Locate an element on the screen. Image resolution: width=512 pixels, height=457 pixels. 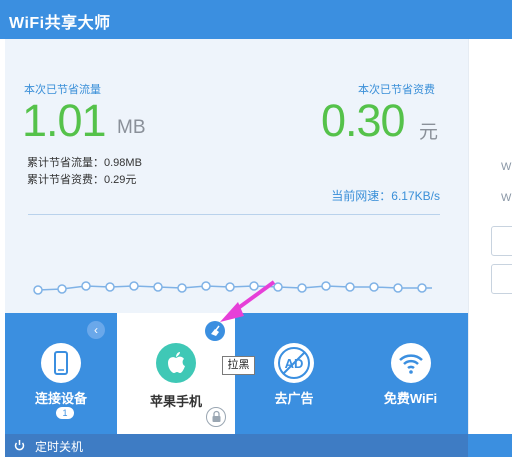
lock-icon is located at coordinates (216, 416).